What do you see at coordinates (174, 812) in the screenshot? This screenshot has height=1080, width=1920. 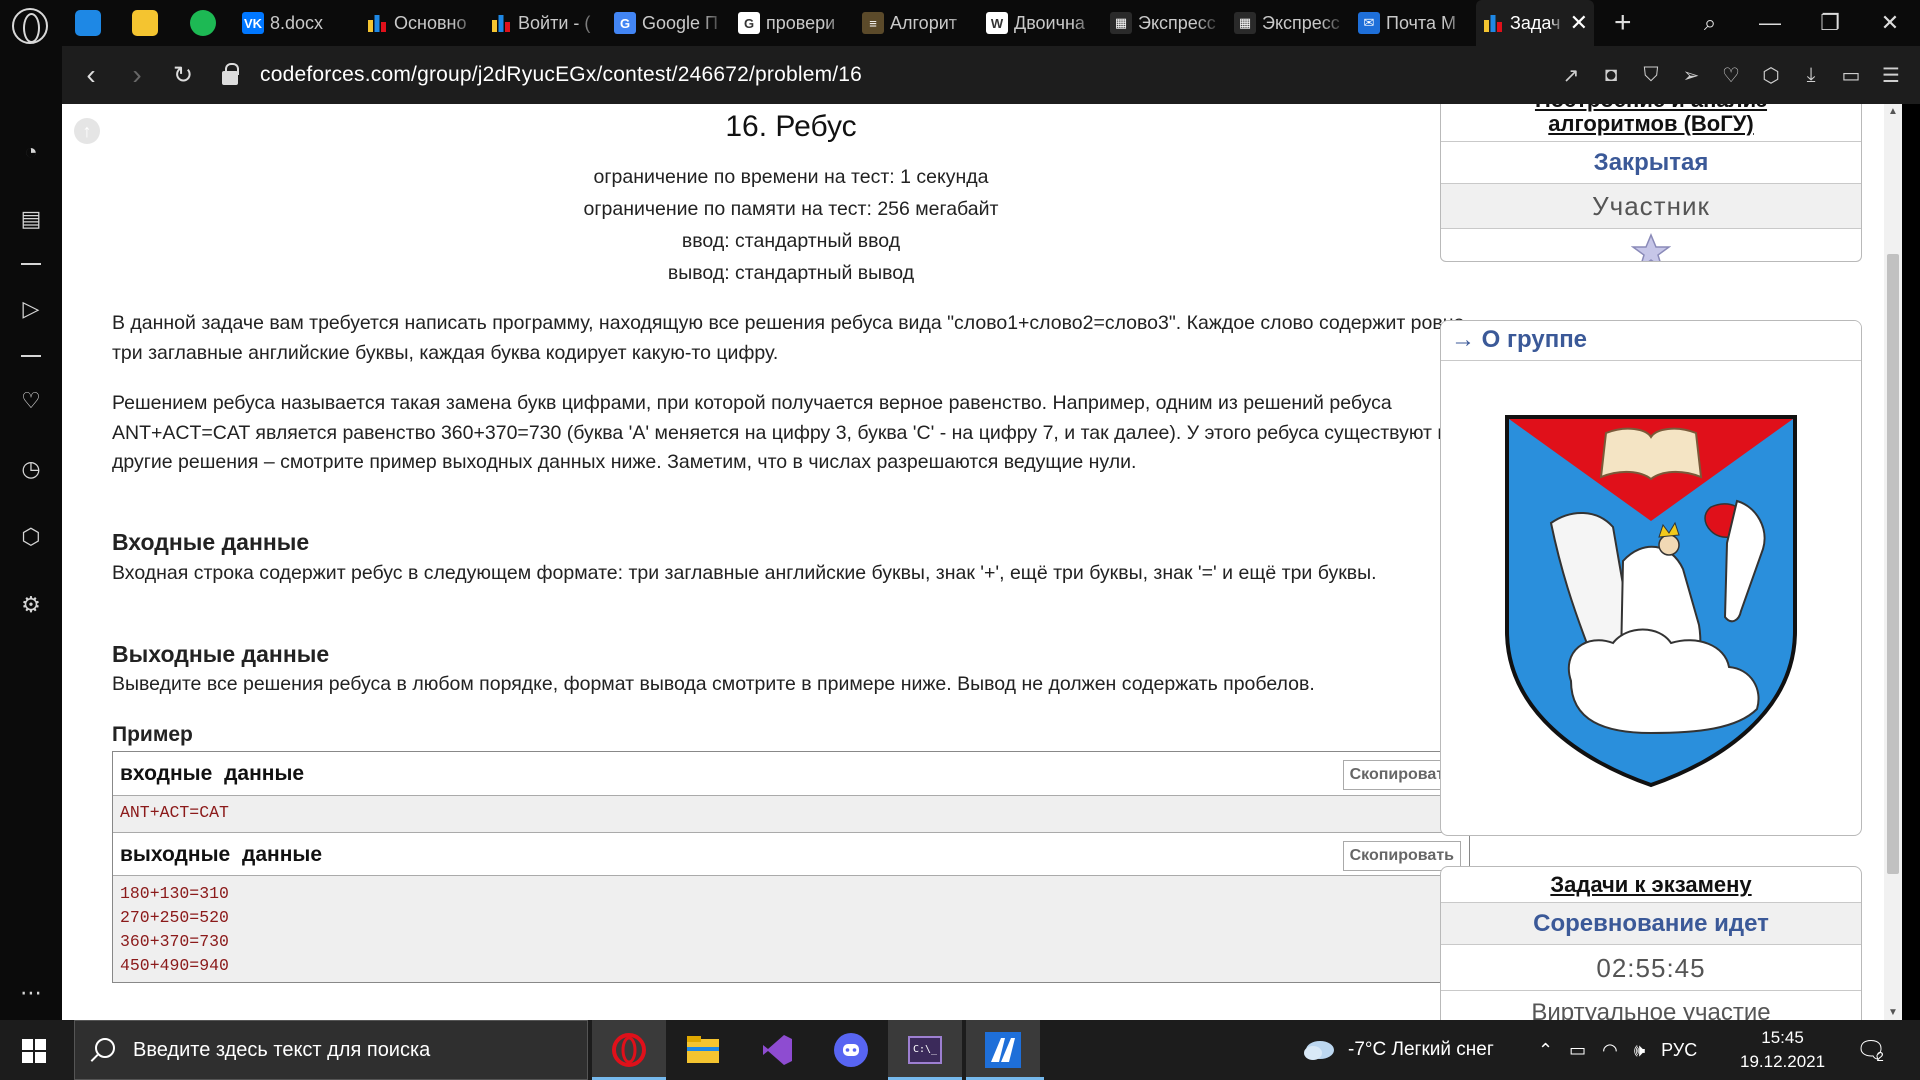 I see `sample-line: ANT+ACT=CAT` at bounding box center [174, 812].